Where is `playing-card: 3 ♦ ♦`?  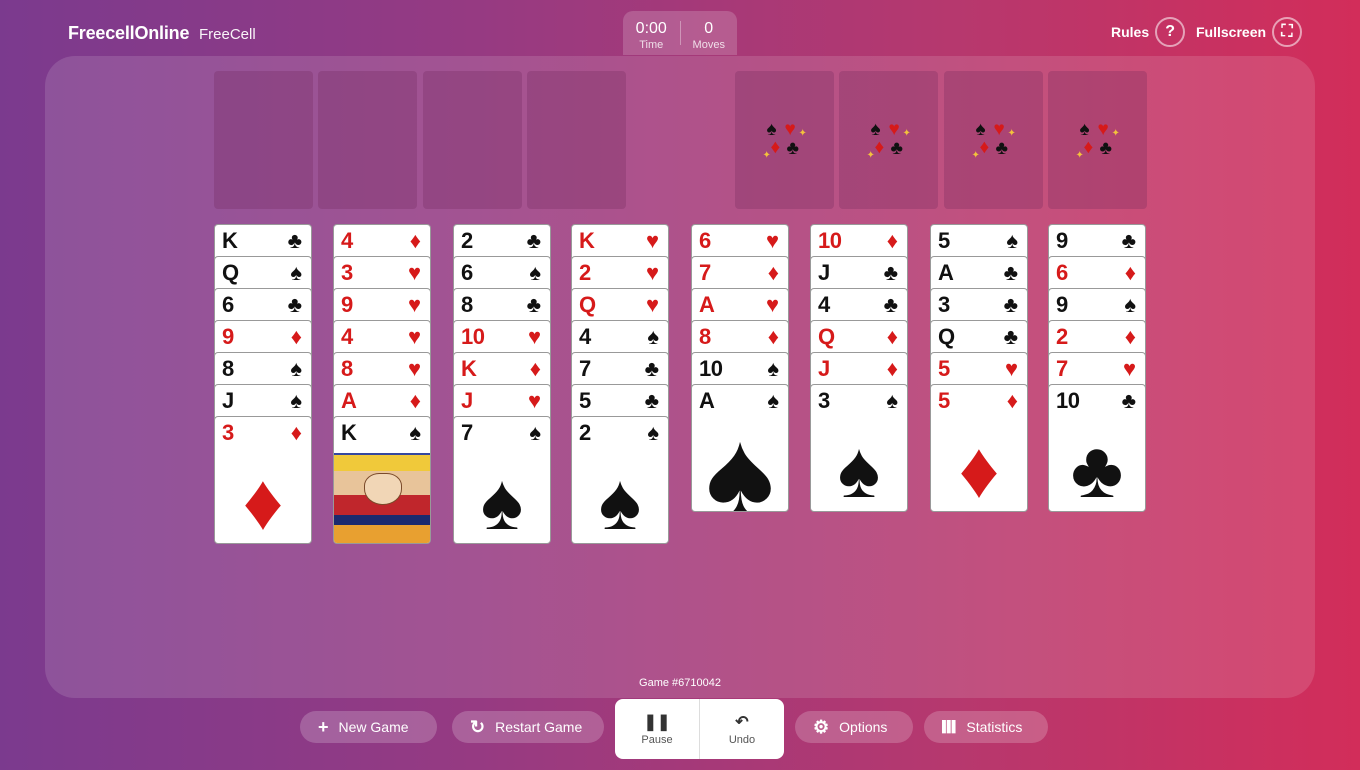 playing-card: 3 ♦ ♦ is located at coordinates (263, 480).